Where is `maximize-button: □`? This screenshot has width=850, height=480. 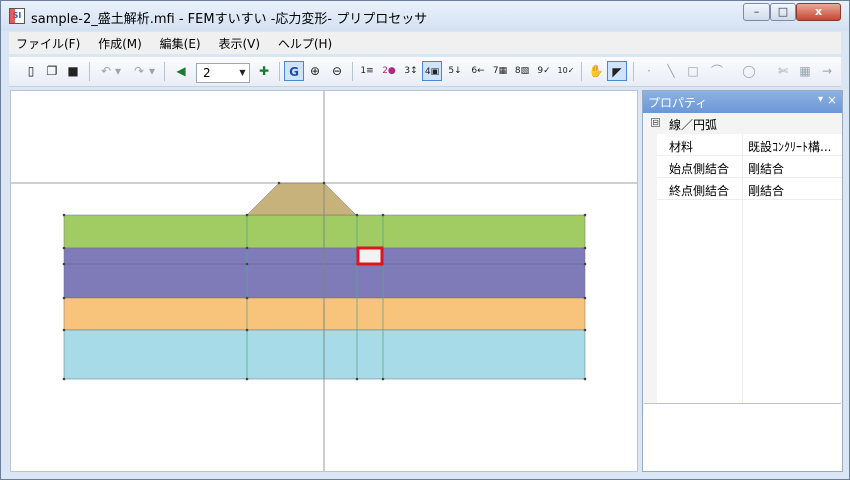 maximize-button: □ is located at coordinates (783, 12).